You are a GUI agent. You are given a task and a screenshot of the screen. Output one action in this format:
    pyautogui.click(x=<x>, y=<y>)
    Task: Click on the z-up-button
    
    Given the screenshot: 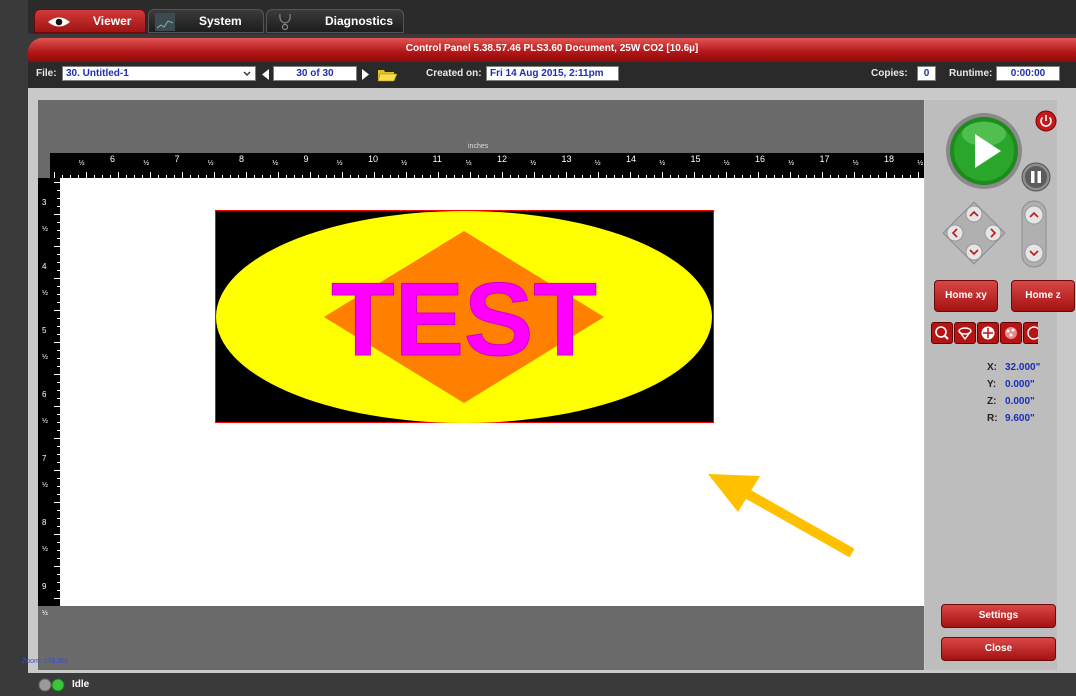 What is the action you would take?
    pyautogui.click(x=1034, y=215)
    